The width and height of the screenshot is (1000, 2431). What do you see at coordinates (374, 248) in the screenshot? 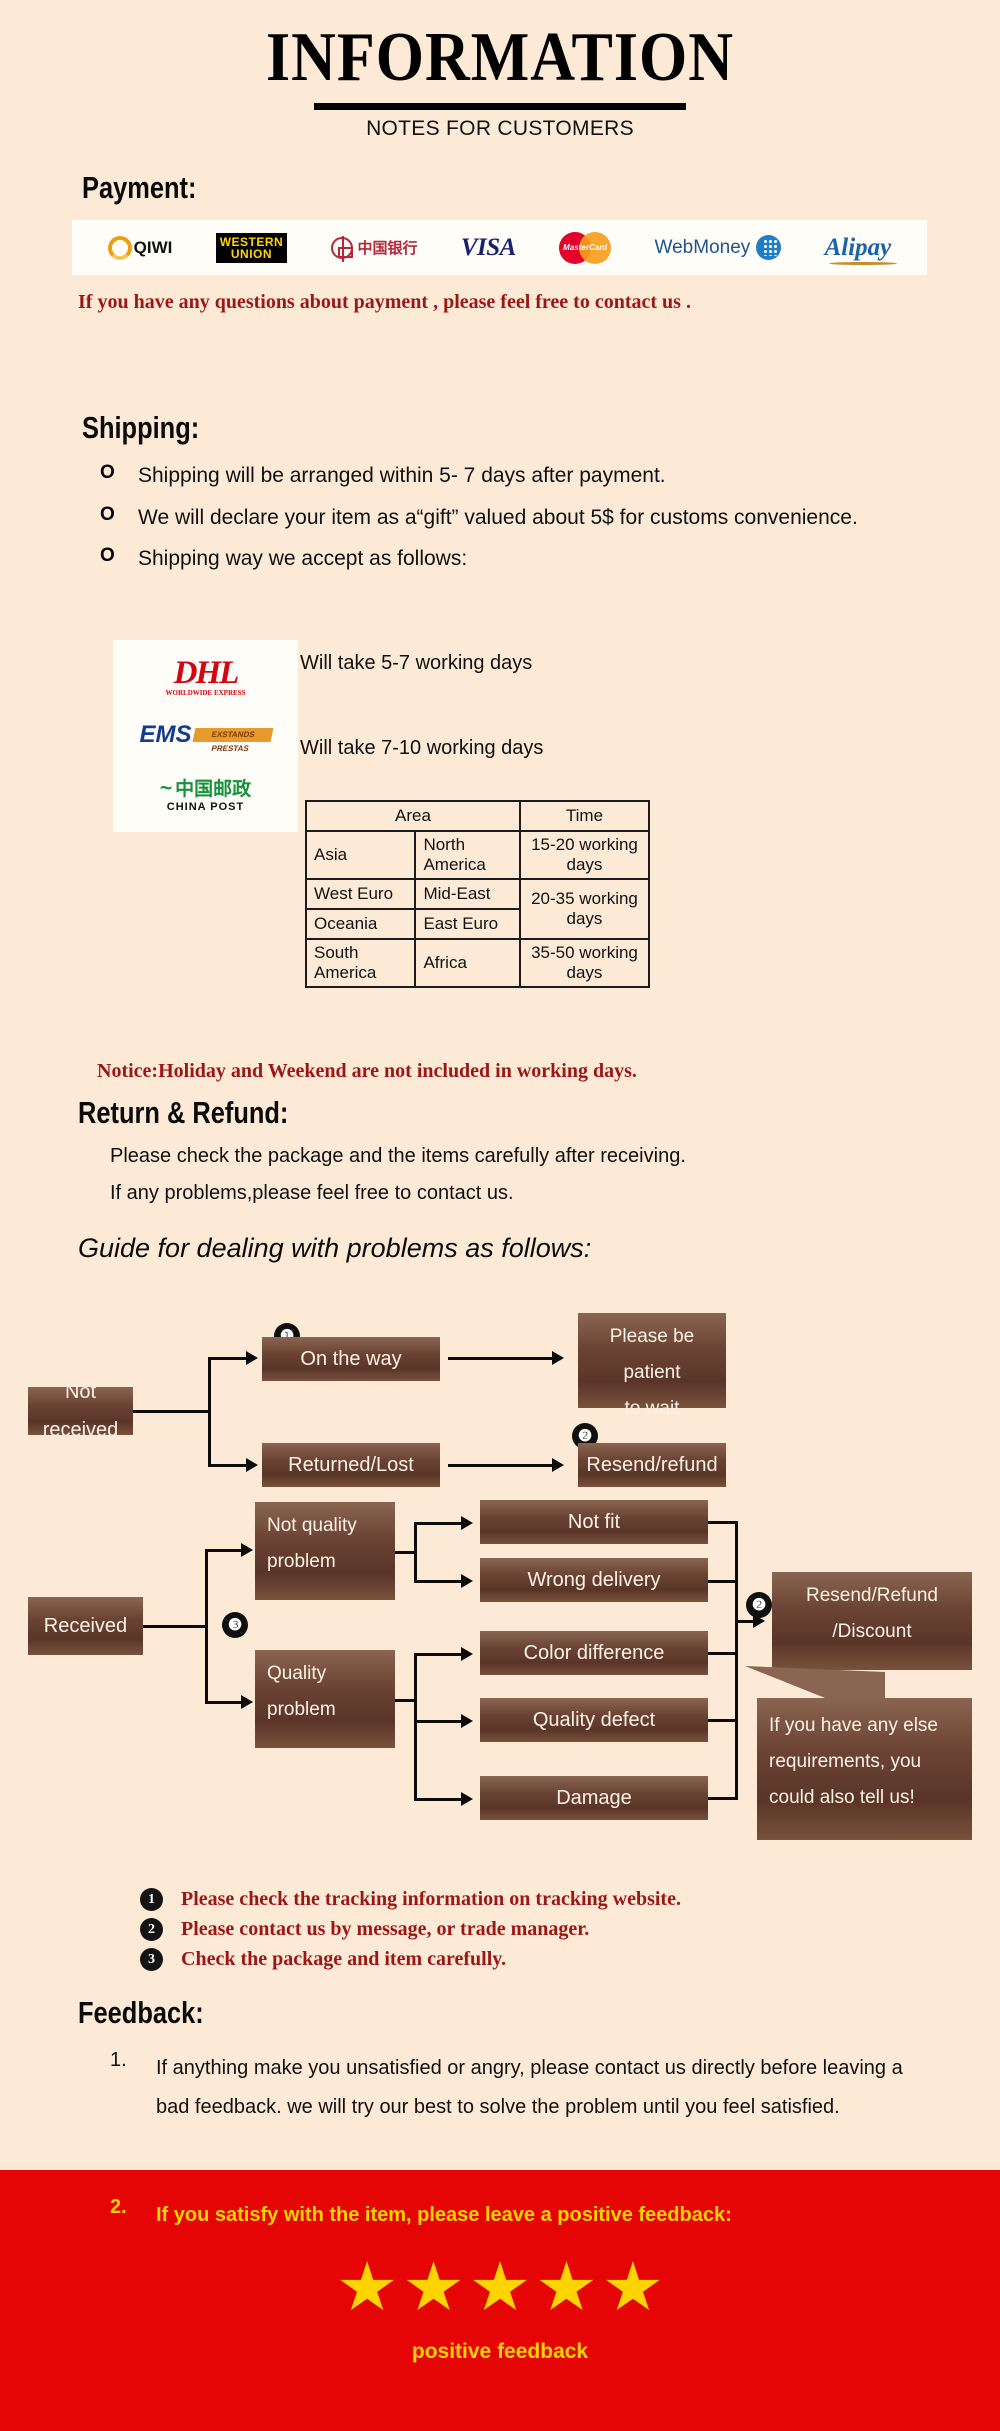
I see `bank-of-china-logo: 中国银行` at bounding box center [374, 248].